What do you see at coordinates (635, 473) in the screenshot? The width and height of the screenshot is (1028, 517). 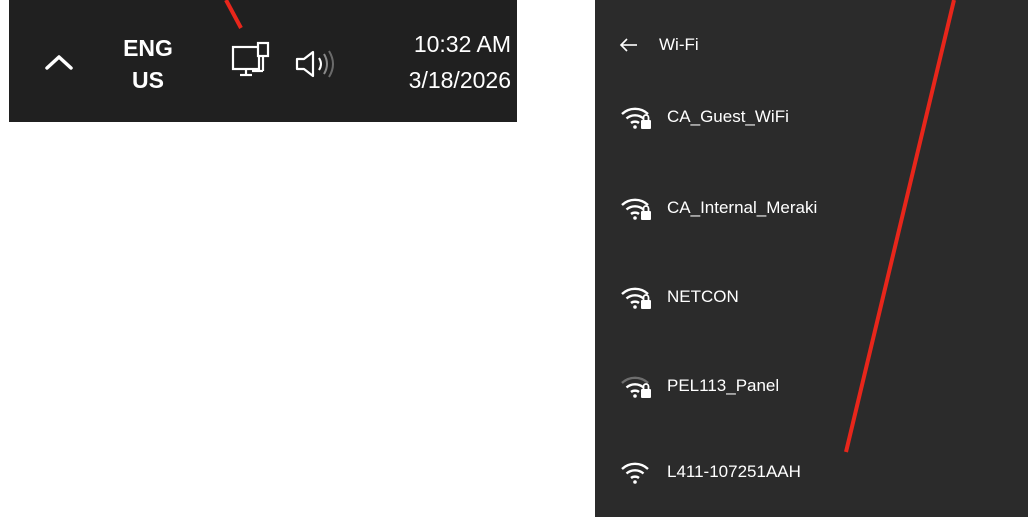 I see `wifi-icon` at bounding box center [635, 473].